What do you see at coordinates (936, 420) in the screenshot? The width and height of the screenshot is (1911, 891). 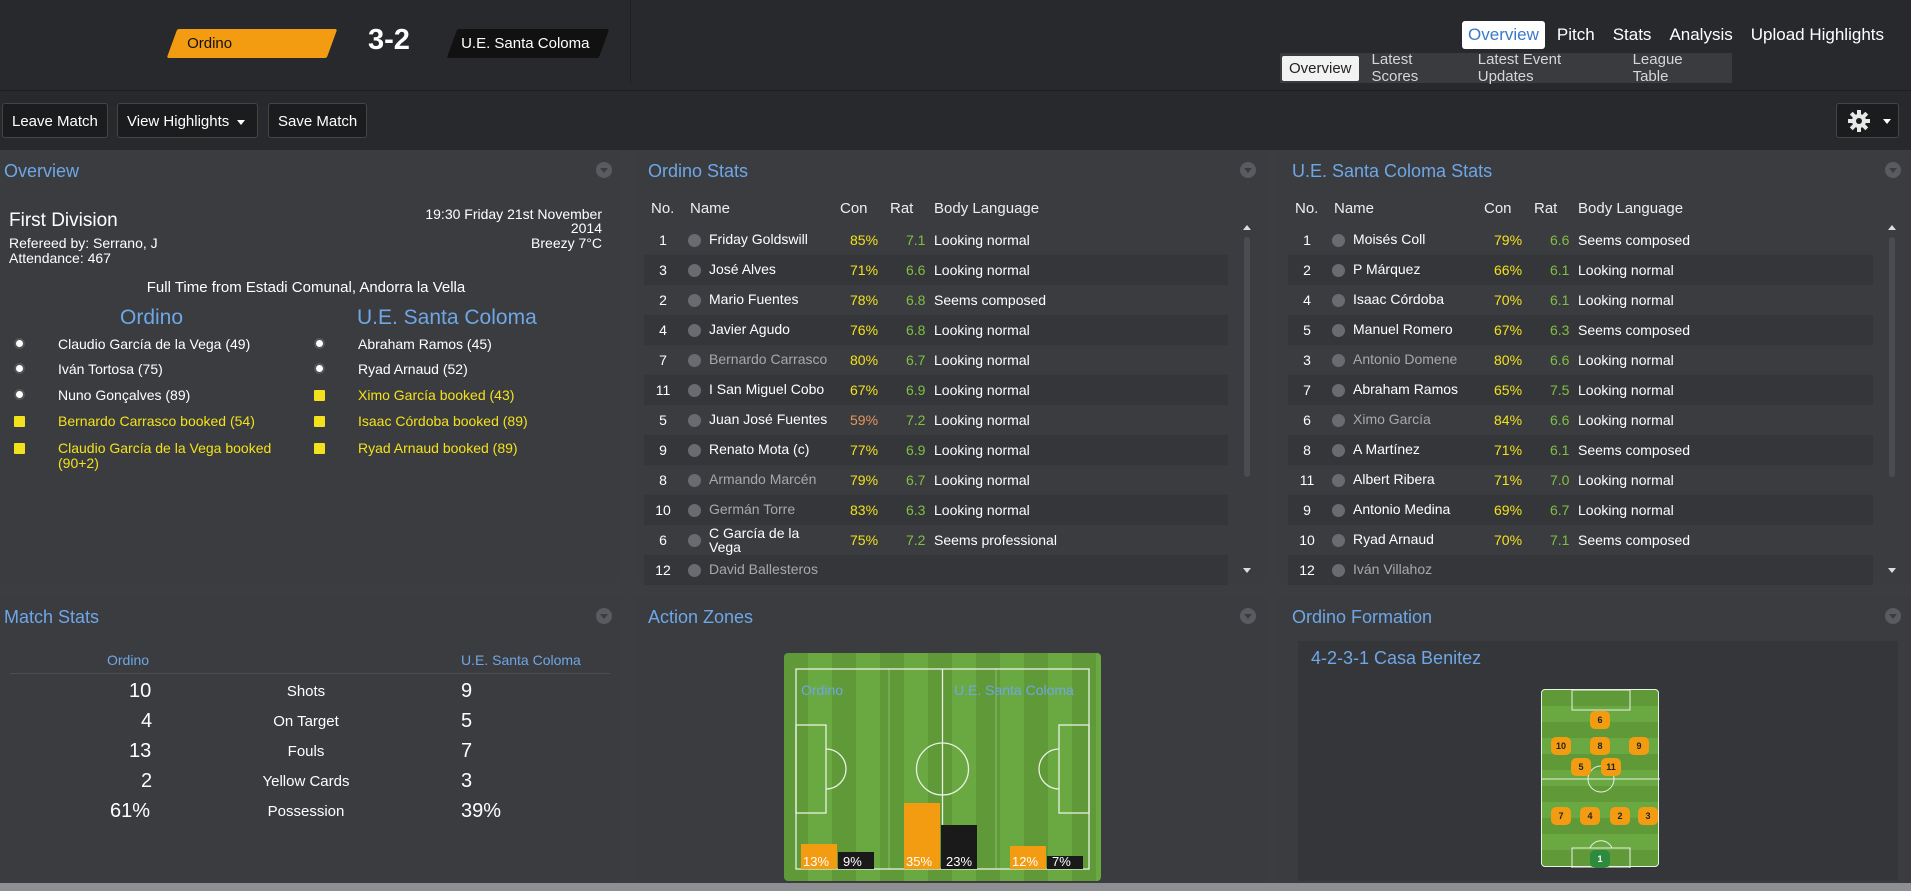 I see `player-row: 5 Juan José Fuentes 59% 7.2 Looking normal` at bounding box center [936, 420].